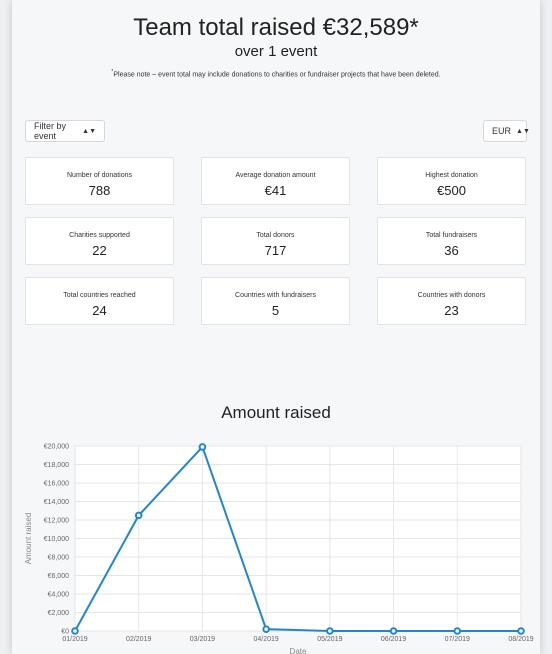  I want to click on event-filter-select: Filter by event ▲▼, so click(65, 131).